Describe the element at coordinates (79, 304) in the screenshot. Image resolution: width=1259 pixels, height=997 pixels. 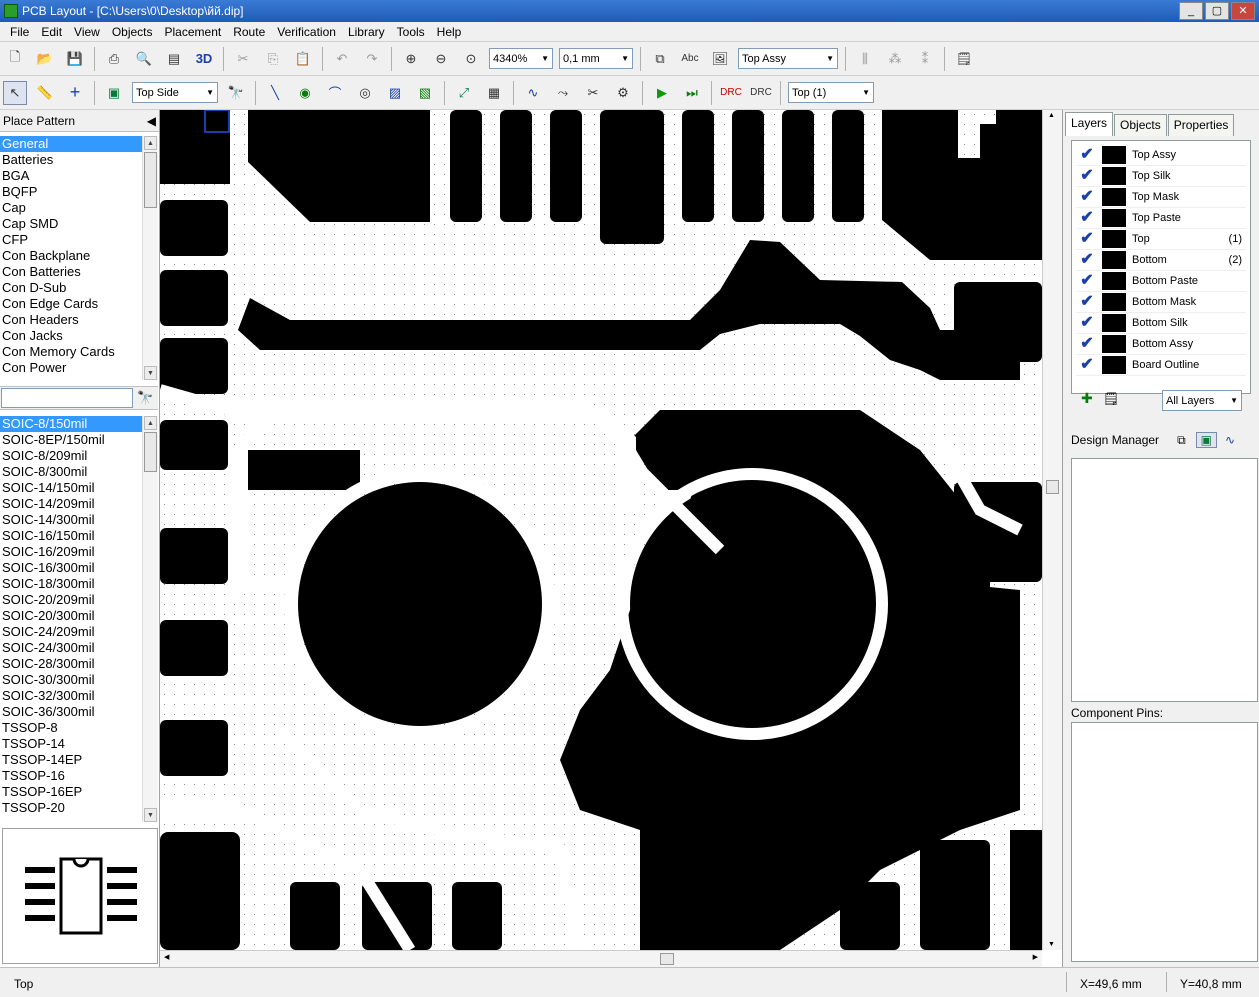
I see `category-item: Con Edge Cards` at that location.